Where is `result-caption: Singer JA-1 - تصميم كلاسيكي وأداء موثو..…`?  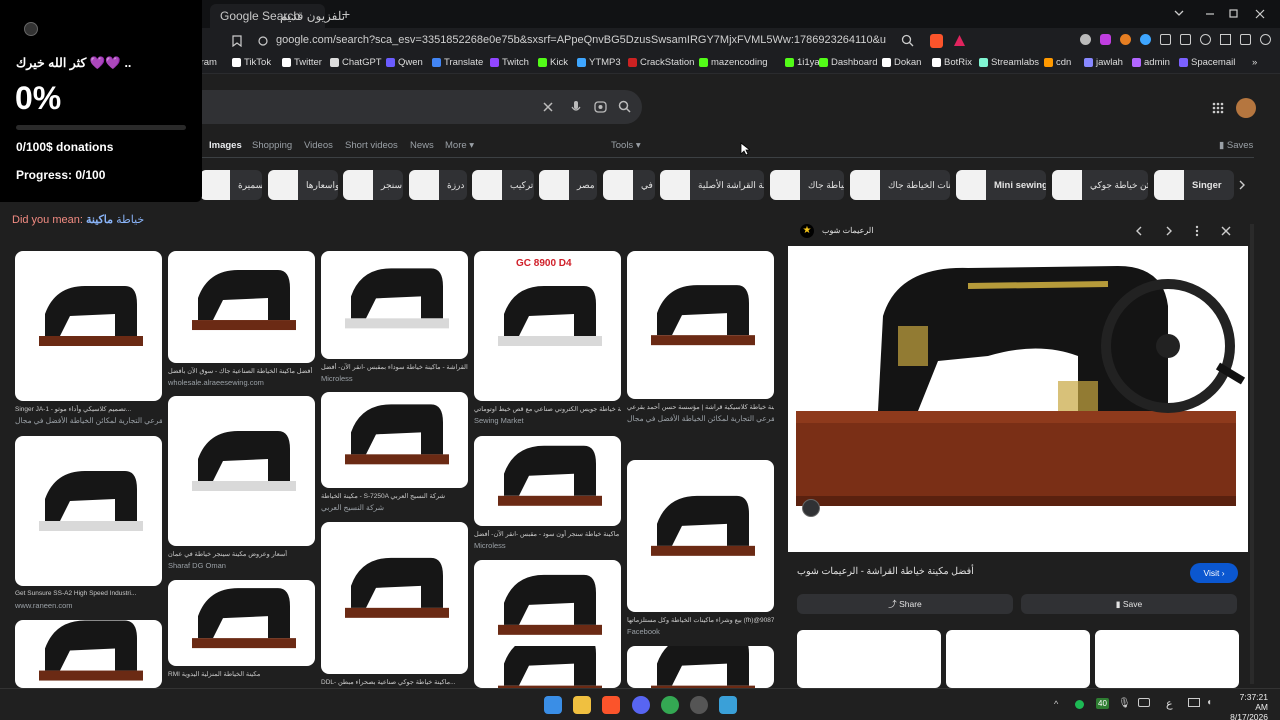
result-caption: Singer JA-1 - تصميم كلاسيكي وأداء موثو..… is located at coordinates (88, 409).